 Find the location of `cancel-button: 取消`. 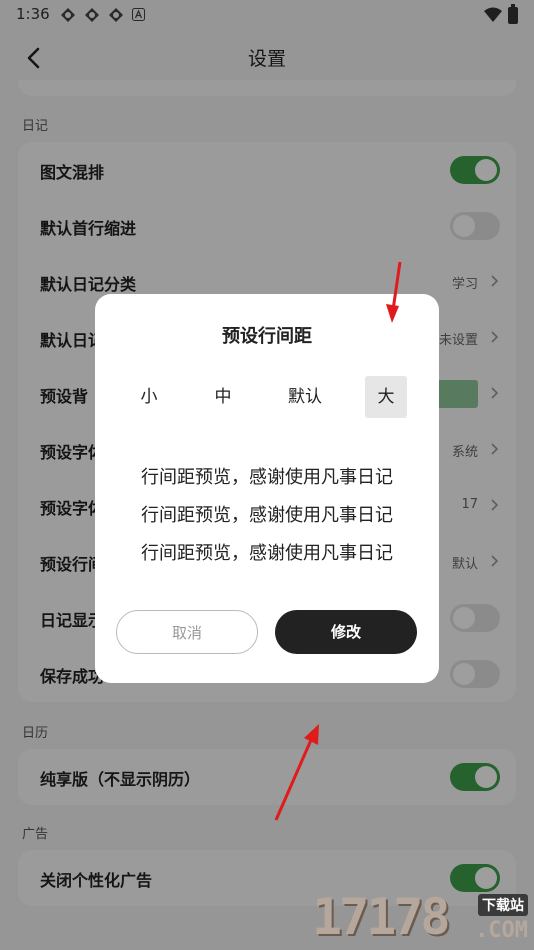

cancel-button: 取消 is located at coordinates (187, 632).